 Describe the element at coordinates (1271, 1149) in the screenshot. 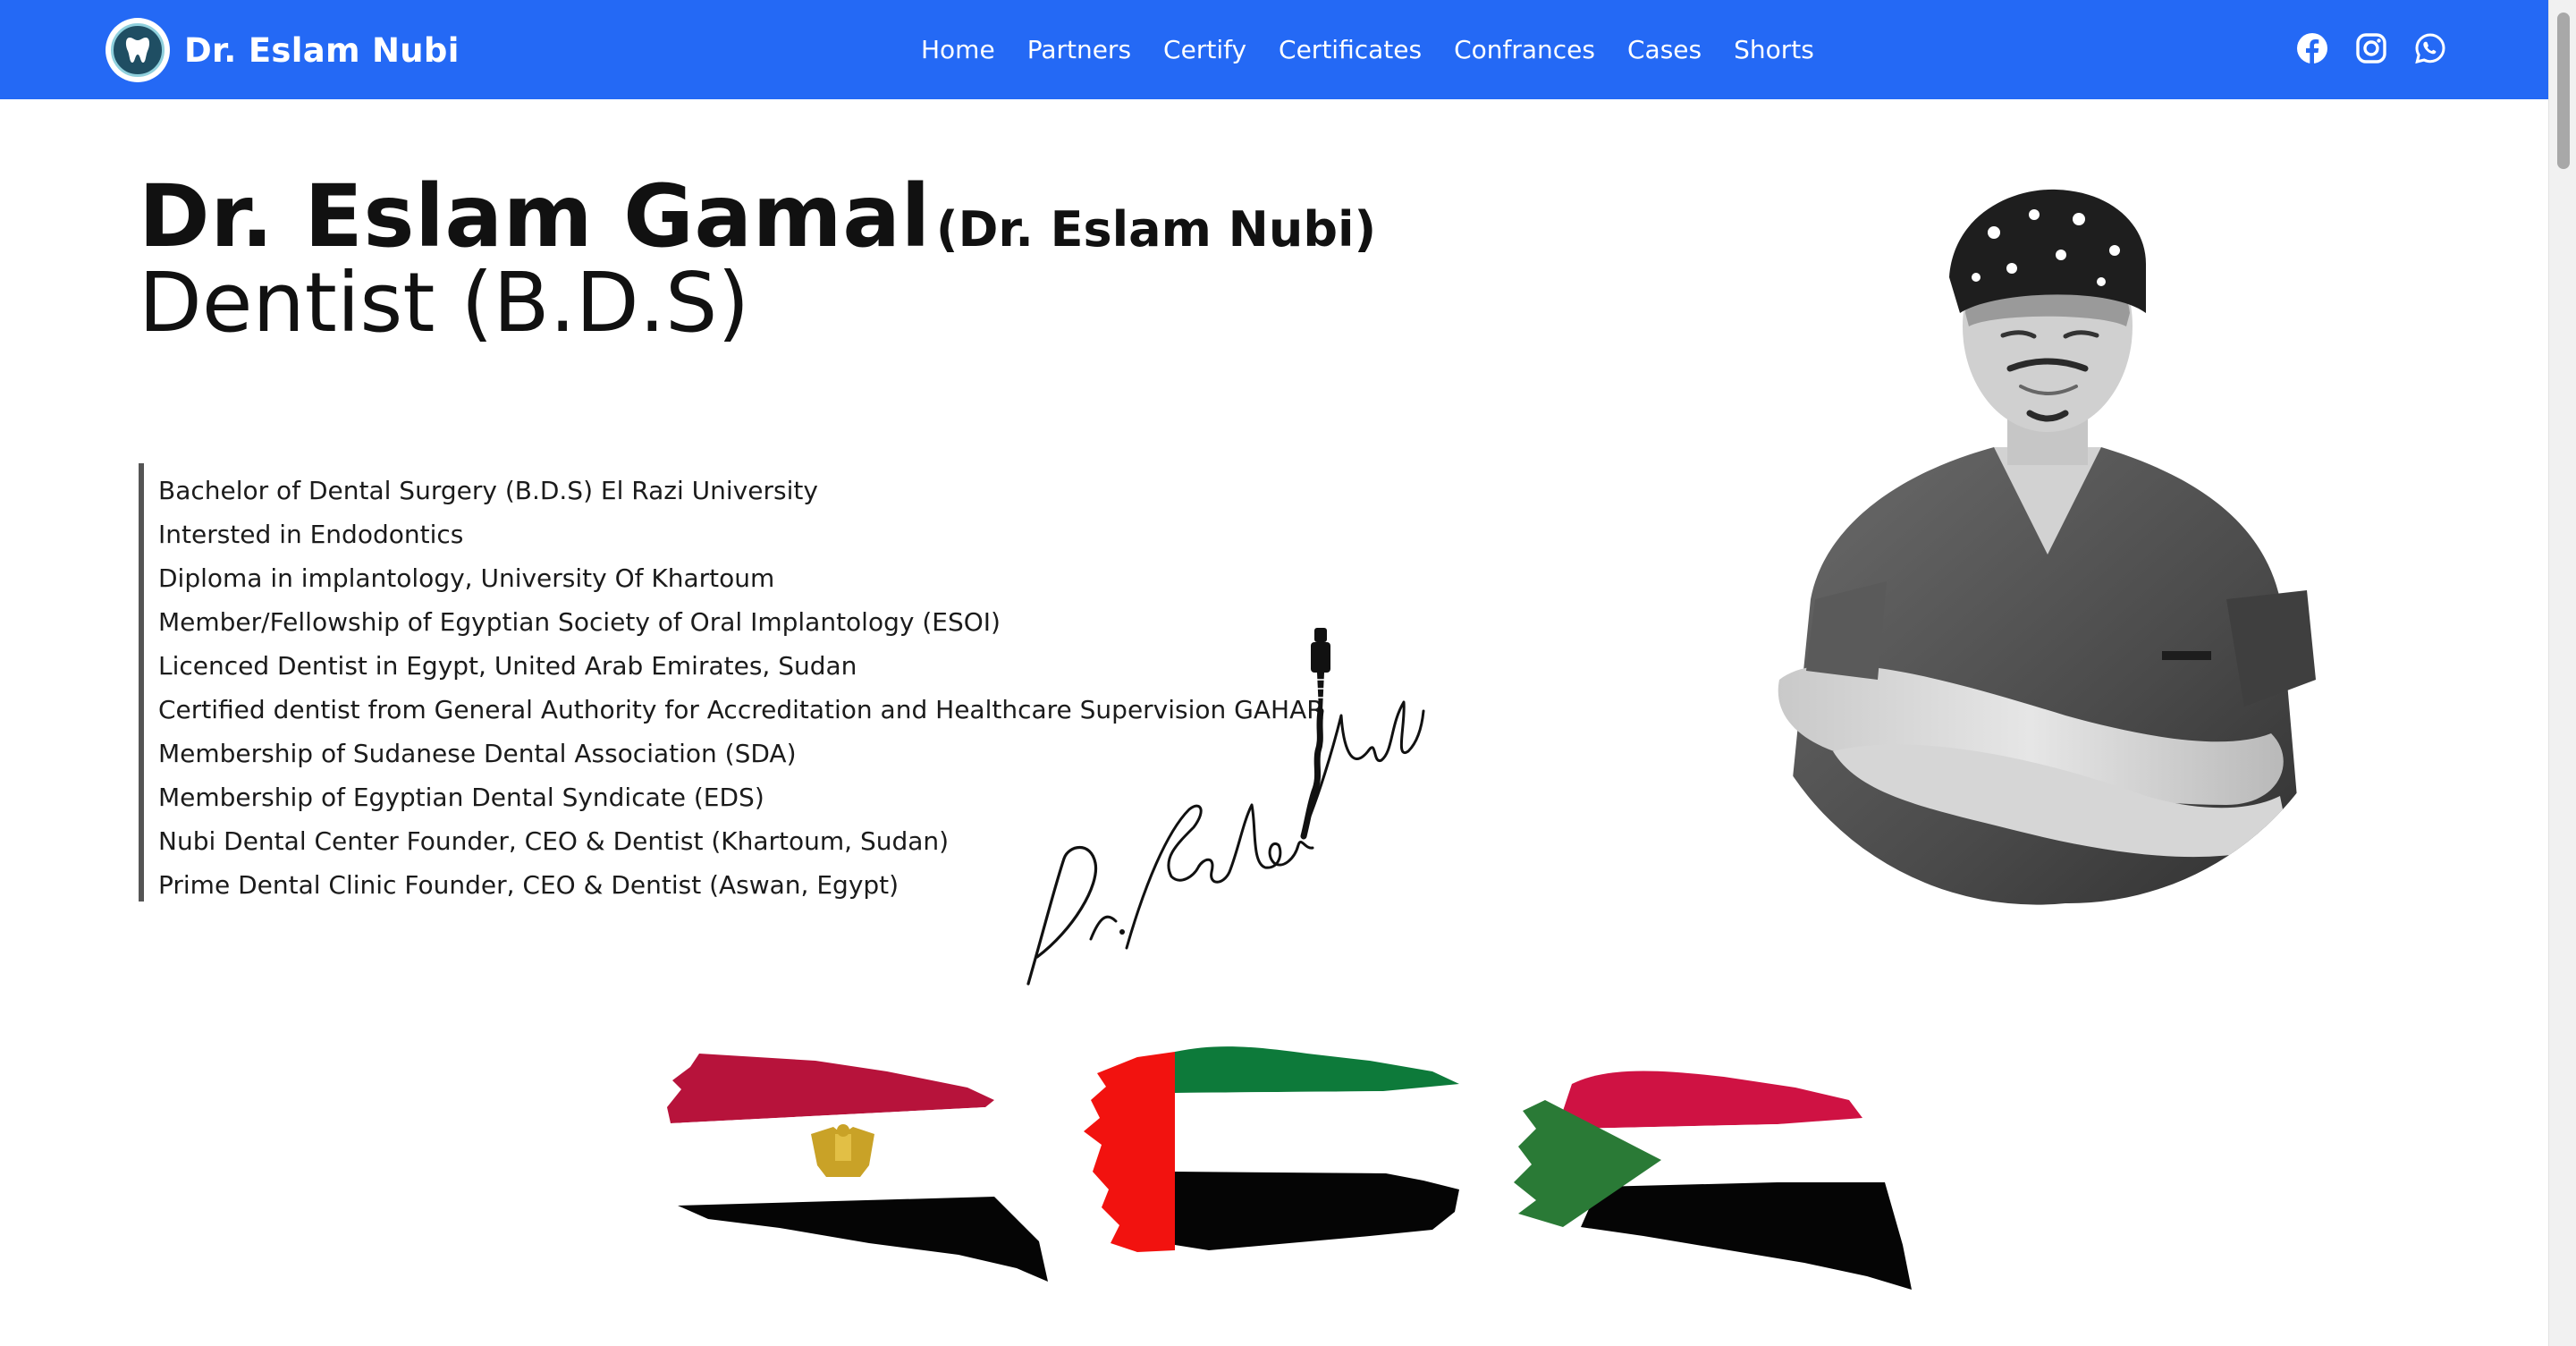

I see `uae-flag` at that location.